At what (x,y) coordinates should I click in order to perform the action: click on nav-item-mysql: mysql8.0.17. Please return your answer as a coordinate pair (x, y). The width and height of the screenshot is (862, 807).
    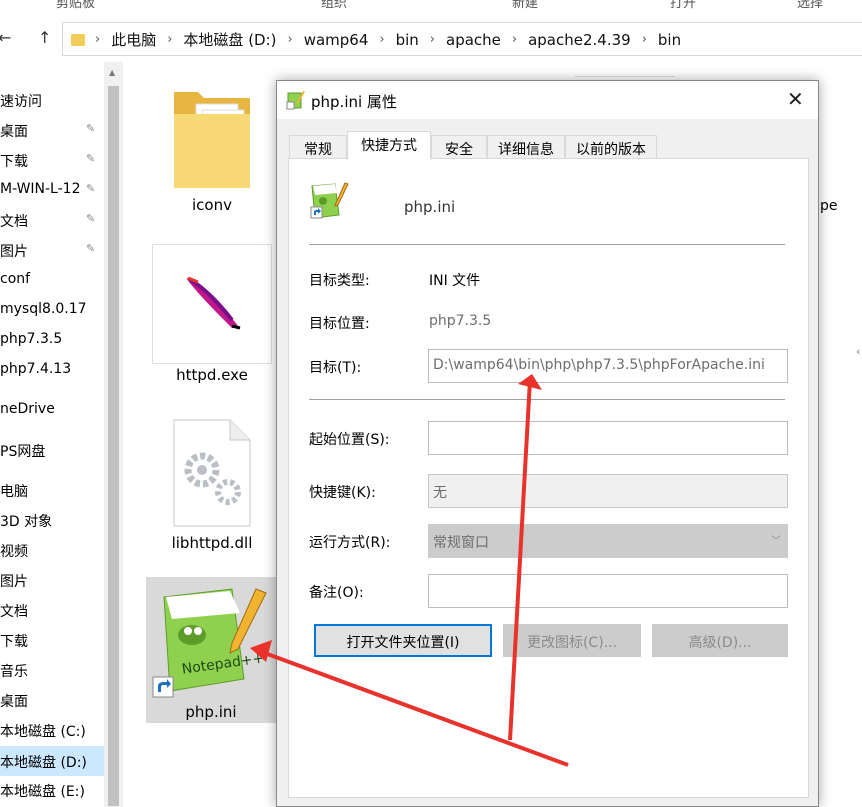
    Looking at the image, I should click on (52, 310).